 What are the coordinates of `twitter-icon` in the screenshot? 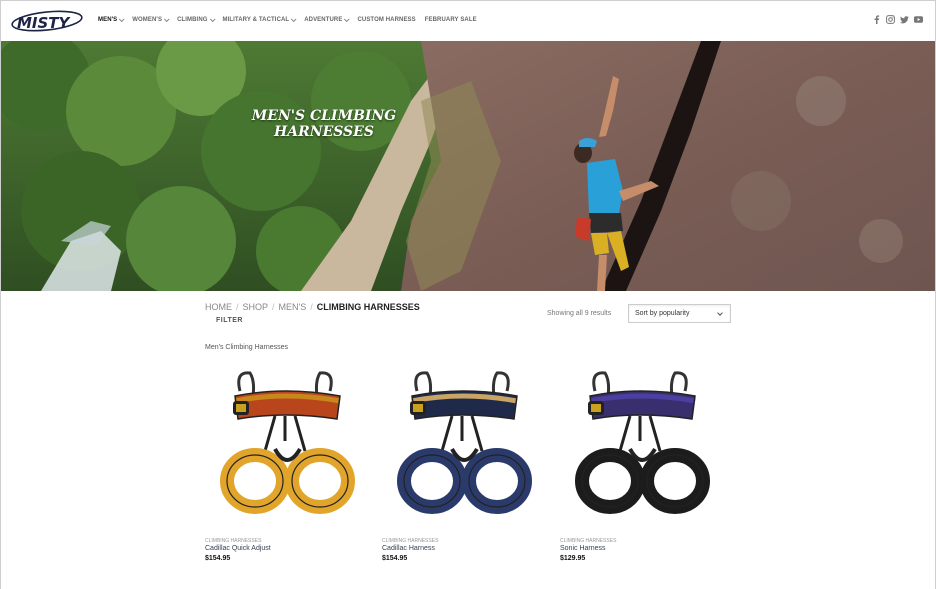 It's located at (904, 19).